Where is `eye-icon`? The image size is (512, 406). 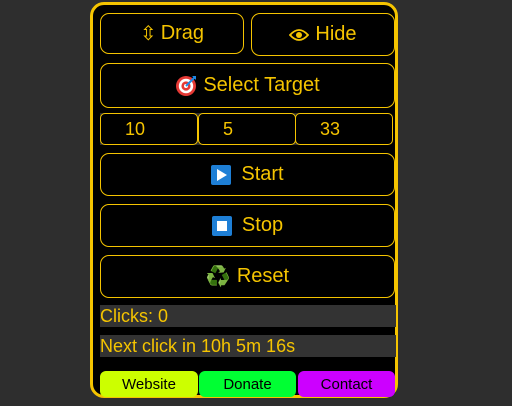
eye-icon is located at coordinates (299, 35).